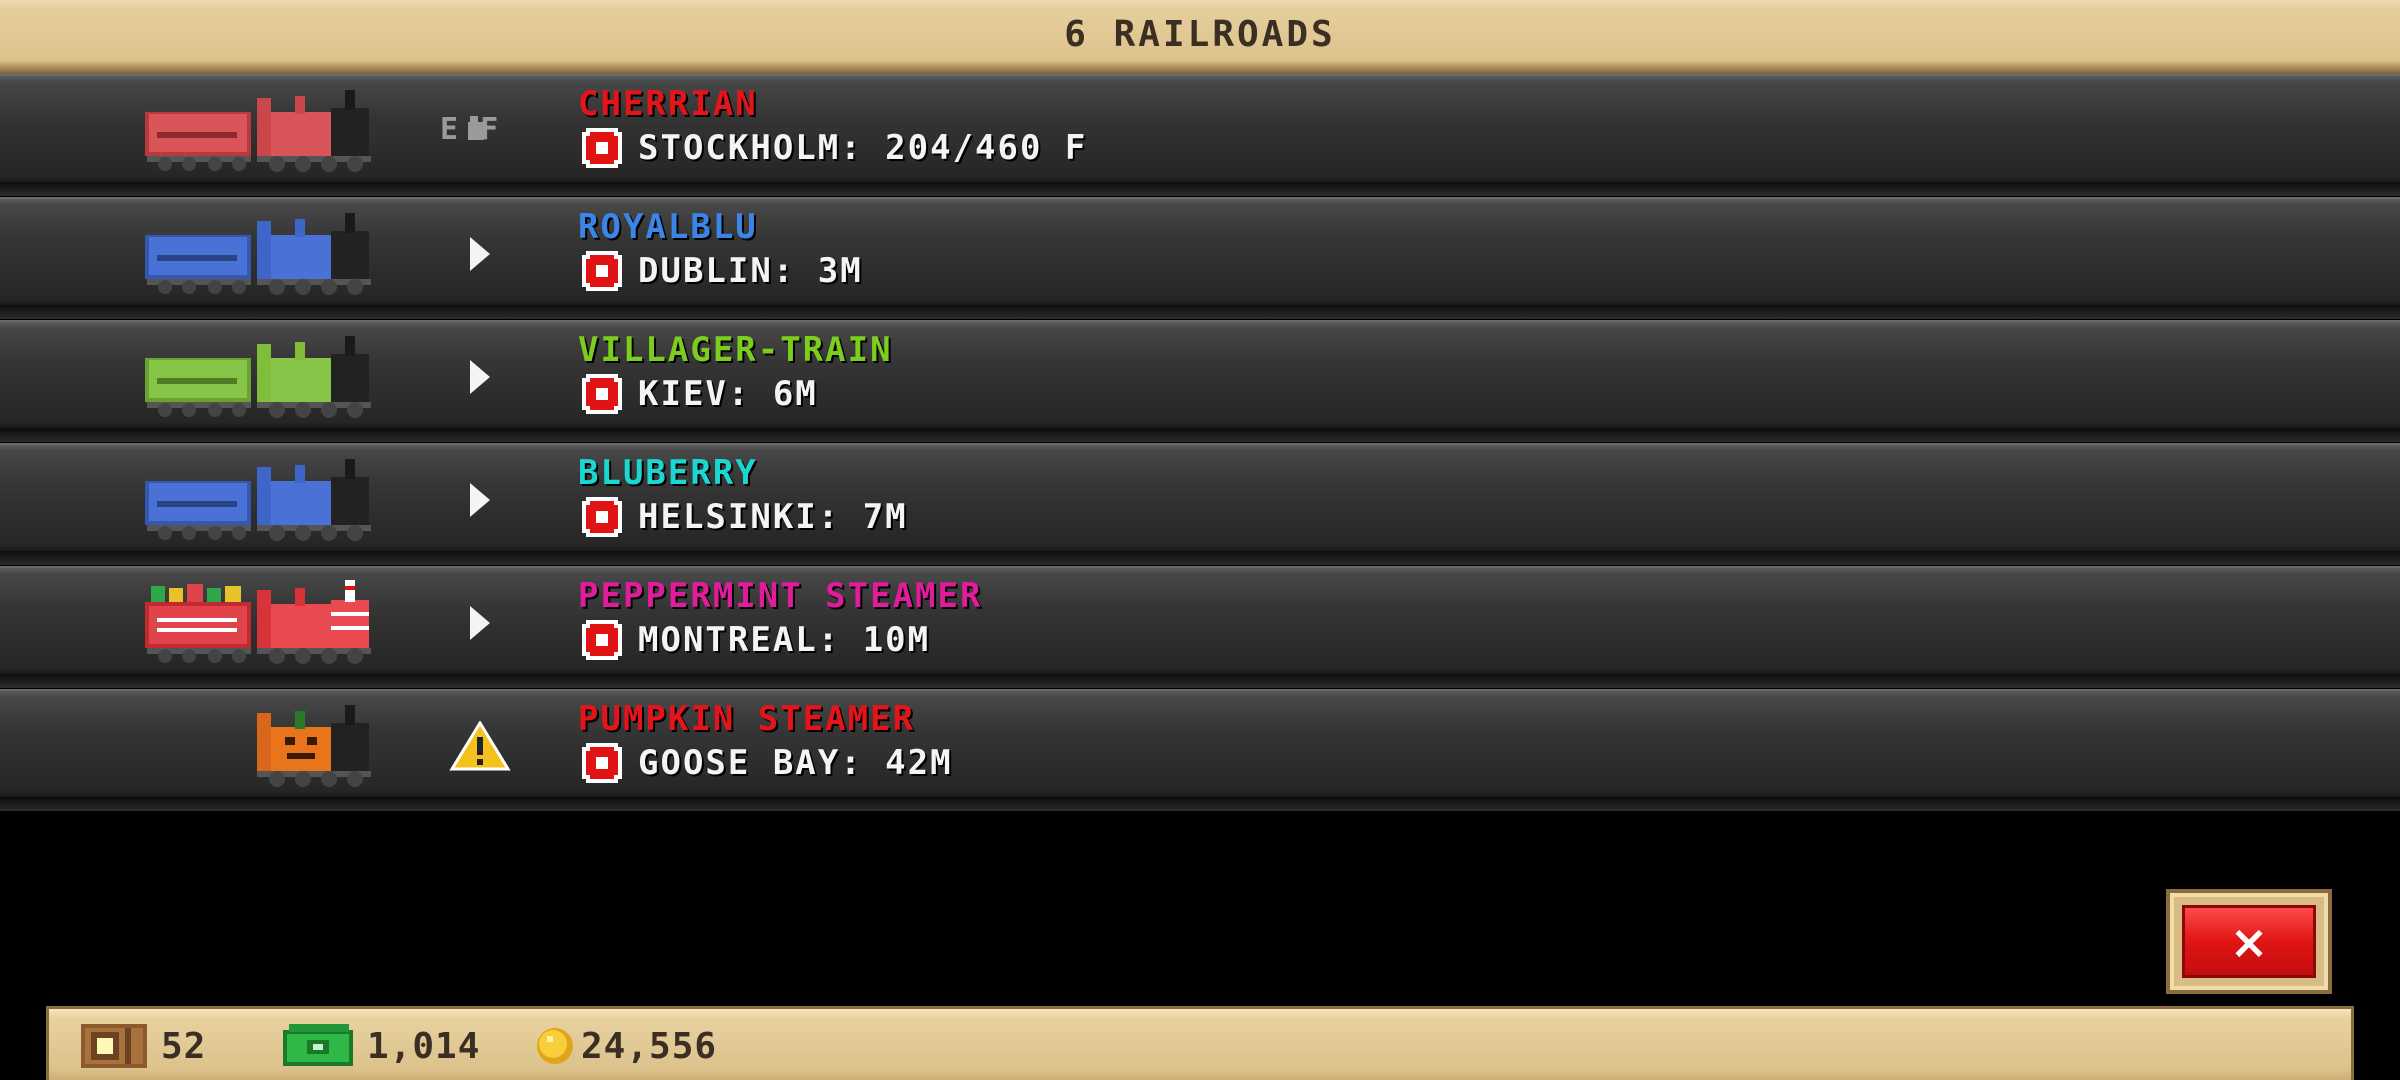  Describe the element at coordinates (470, 129) in the screenshot. I see `fuel-gauge-icon: E F` at that location.